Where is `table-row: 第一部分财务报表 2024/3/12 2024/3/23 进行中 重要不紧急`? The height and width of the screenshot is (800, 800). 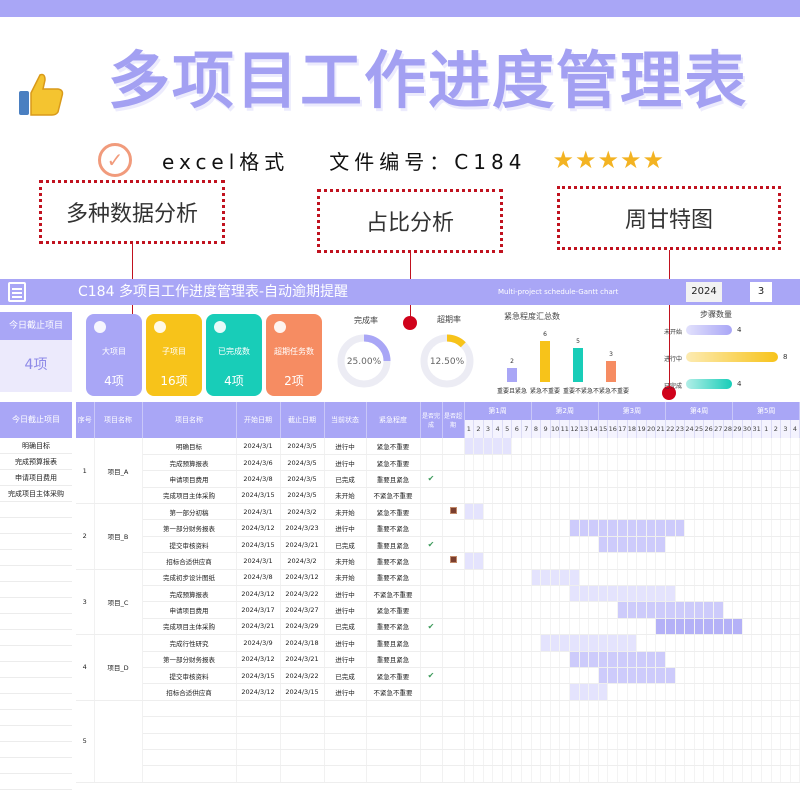 table-row: 第一部分财务报表 2024/3/12 2024/3/23 进行中 重要不紧急 is located at coordinates (438, 528).